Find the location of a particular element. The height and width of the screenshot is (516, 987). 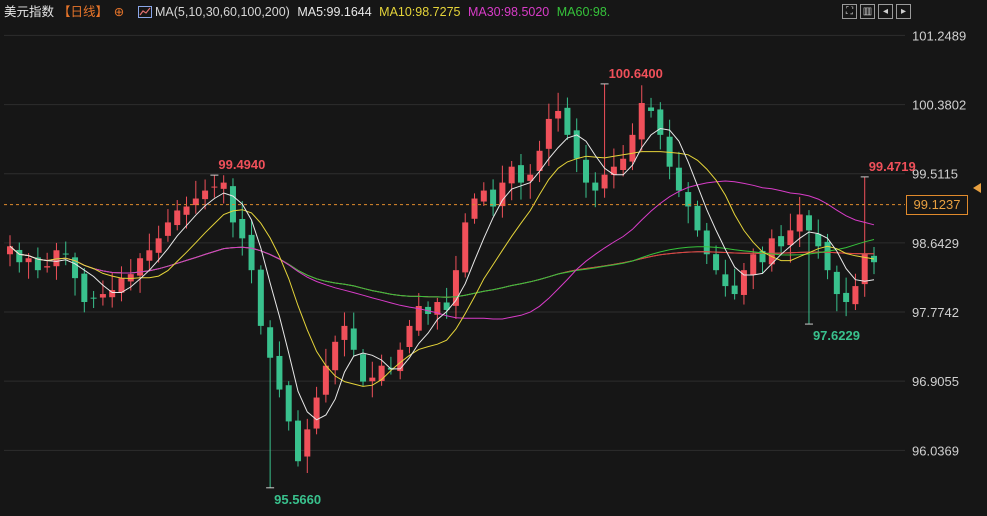

price-pointer-icon is located at coordinates (977, 188).